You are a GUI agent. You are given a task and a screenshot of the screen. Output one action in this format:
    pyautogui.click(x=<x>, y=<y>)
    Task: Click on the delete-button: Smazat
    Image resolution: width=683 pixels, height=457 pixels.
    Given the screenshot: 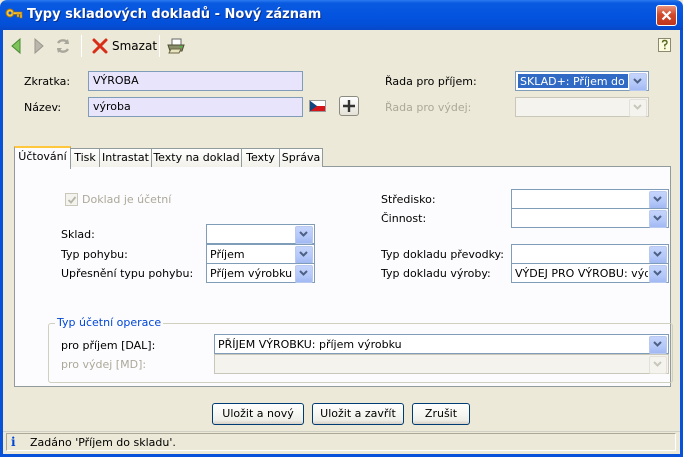 What is the action you would take?
    pyautogui.click(x=123, y=46)
    